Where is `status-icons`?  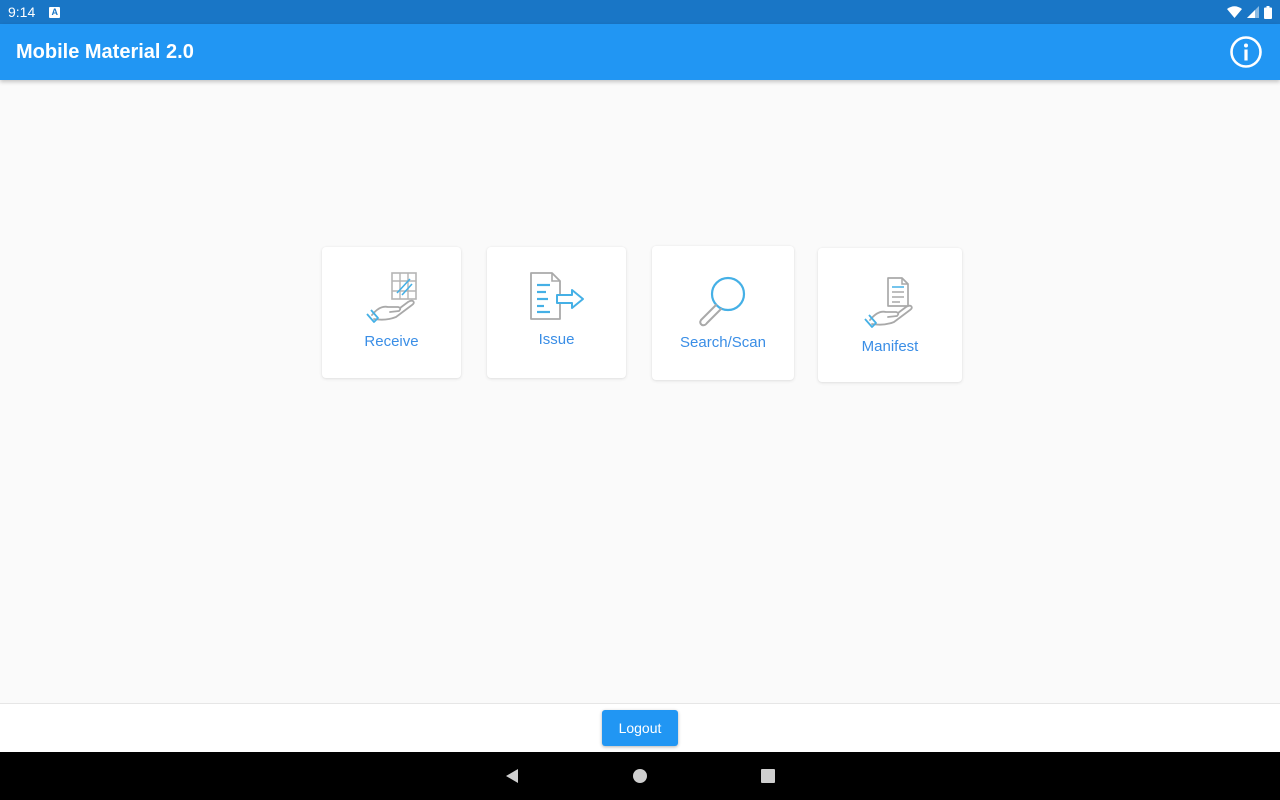
status-icons is located at coordinates (1249, 12).